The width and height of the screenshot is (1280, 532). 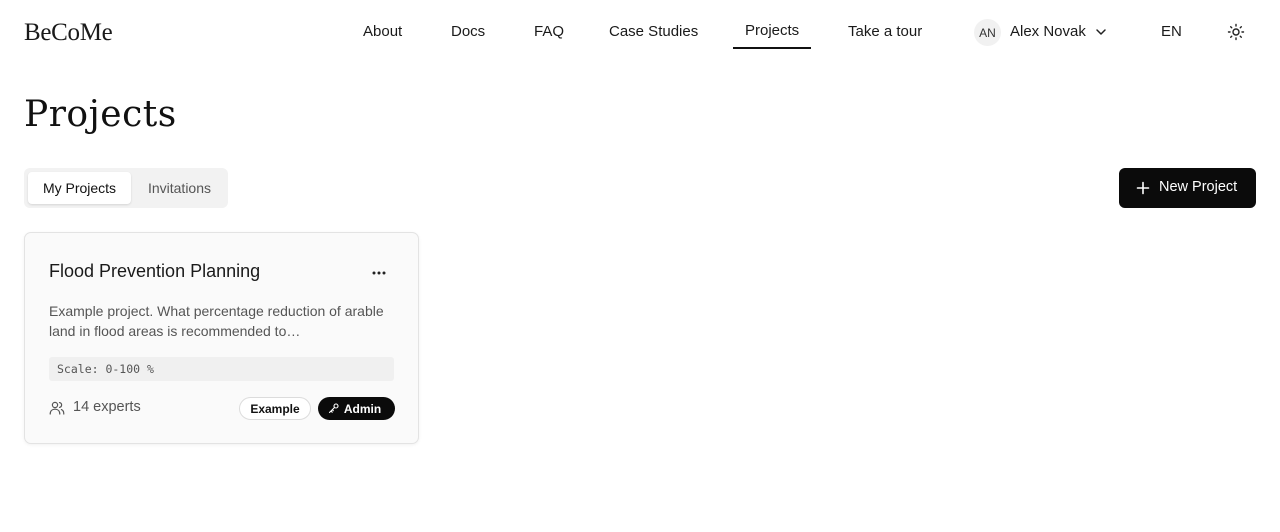 I want to click on nav-active-indicator, so click(x=772, y=48).